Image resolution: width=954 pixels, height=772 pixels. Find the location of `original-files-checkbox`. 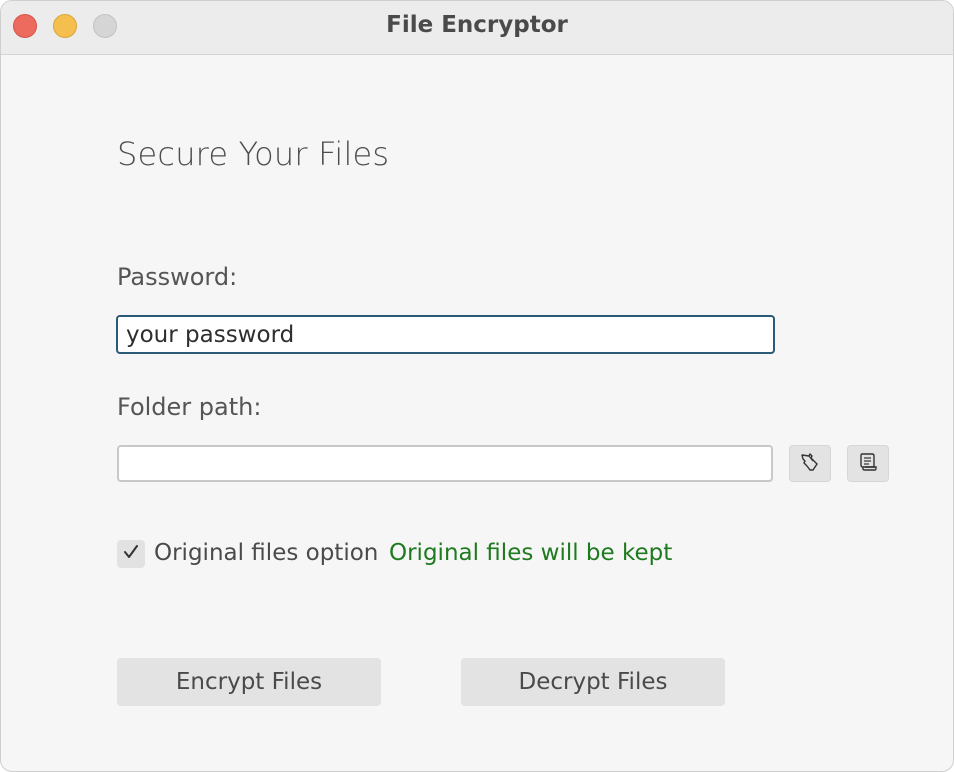

original-files-checkbox is located at coordinates (131, 554).